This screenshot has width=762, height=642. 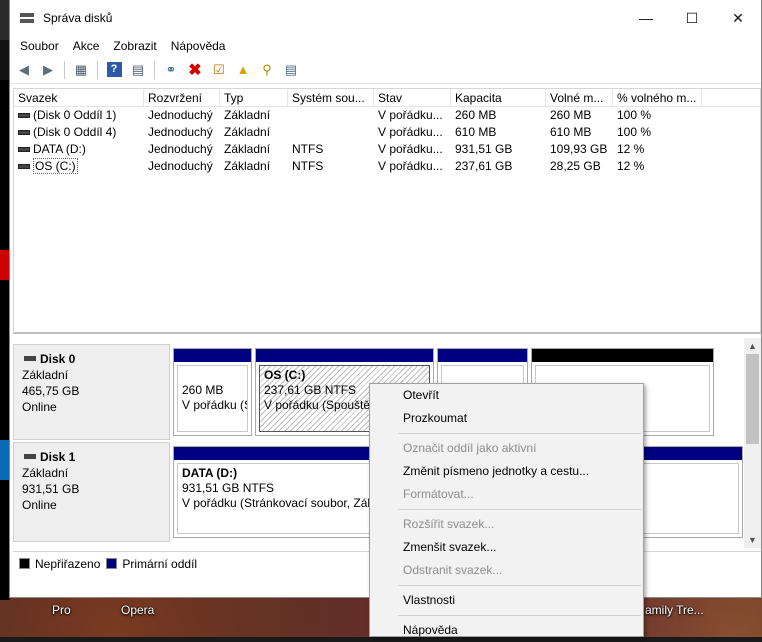 I want to click on maximize-button: ☐, so click(x=692, y=18).